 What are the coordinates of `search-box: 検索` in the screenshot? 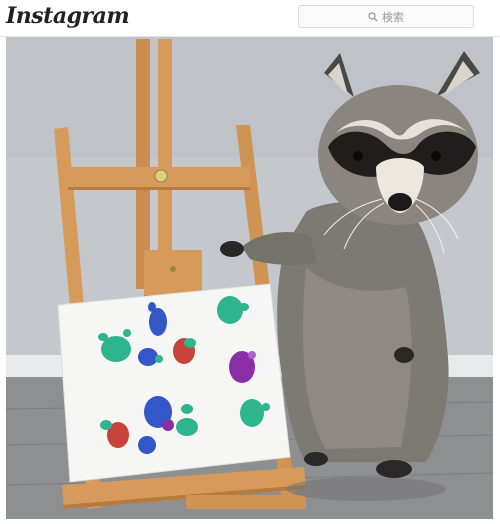 It's located at (386, 16).